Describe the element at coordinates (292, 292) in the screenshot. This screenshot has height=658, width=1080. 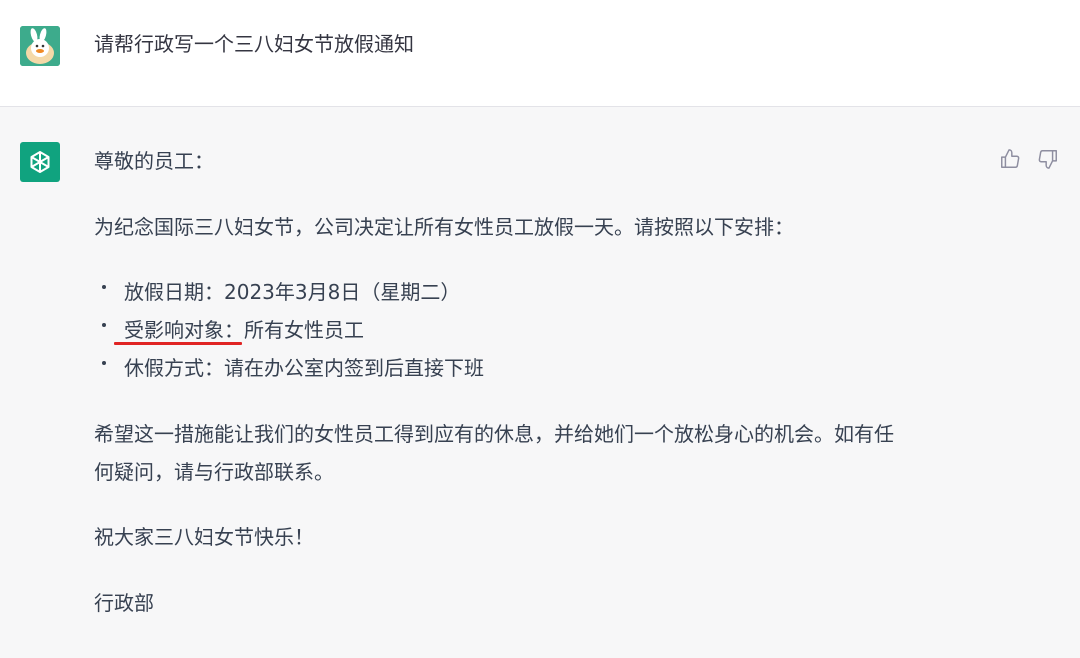
I see `list-item-text: 放假日期：2023年3月8日（星期二）` at that location.